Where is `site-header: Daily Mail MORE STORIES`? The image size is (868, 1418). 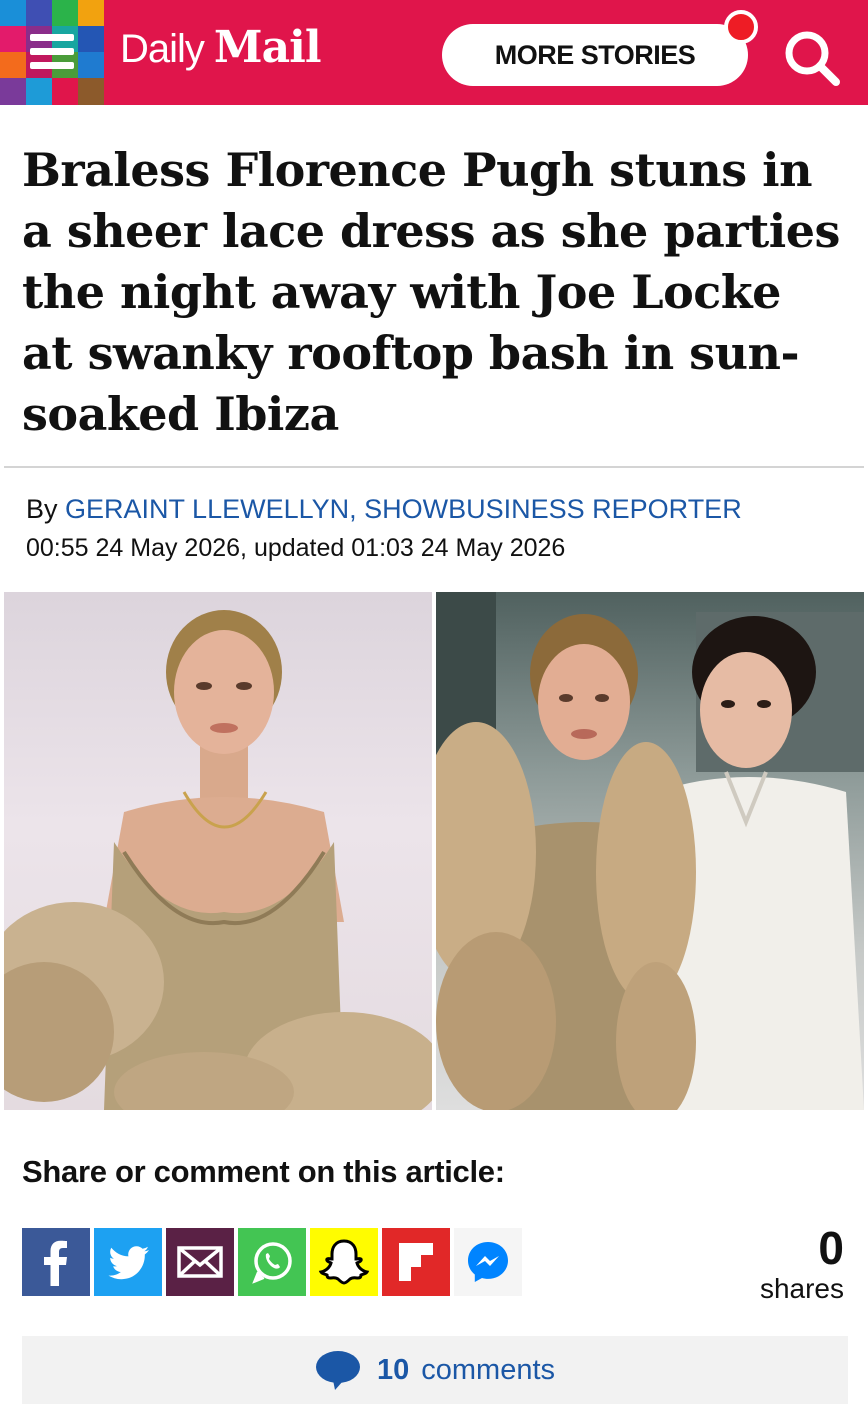
site-header: Daily Mail MORE STORIES is located at coordinates (434, 52).